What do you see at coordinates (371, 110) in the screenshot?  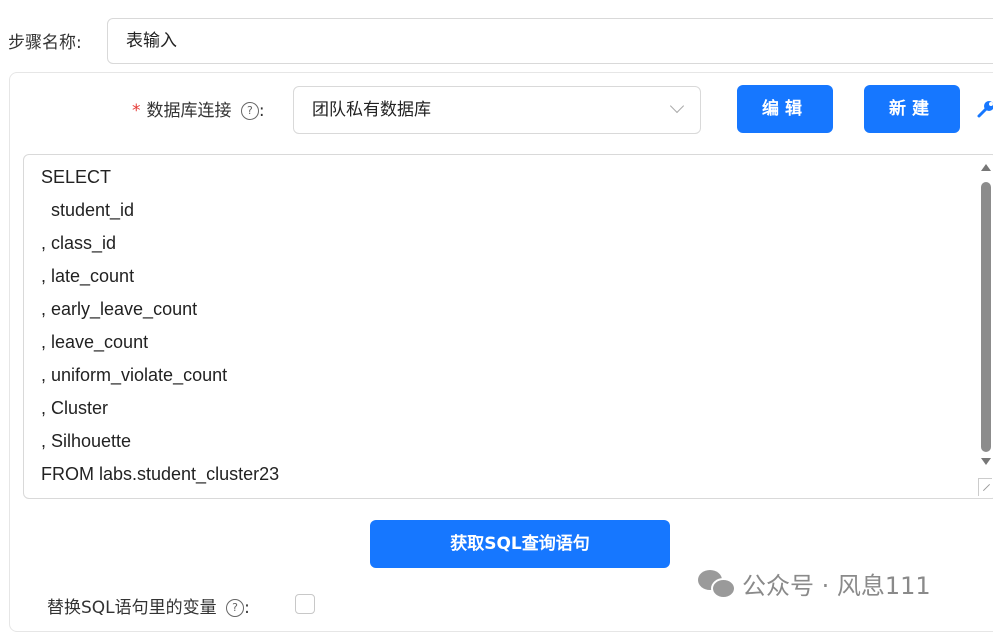 I see `db-connection-selected: 团队私有数据库` at bounding box center [371, 110].